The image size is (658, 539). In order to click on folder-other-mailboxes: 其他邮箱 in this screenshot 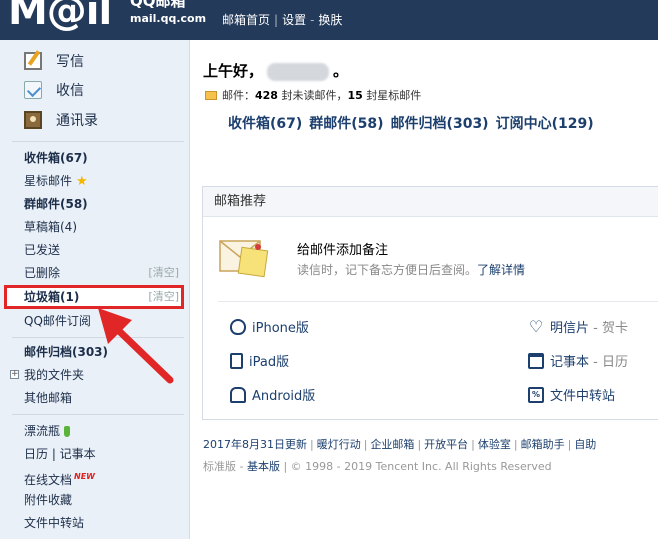, I will do `click(48, 398)`.